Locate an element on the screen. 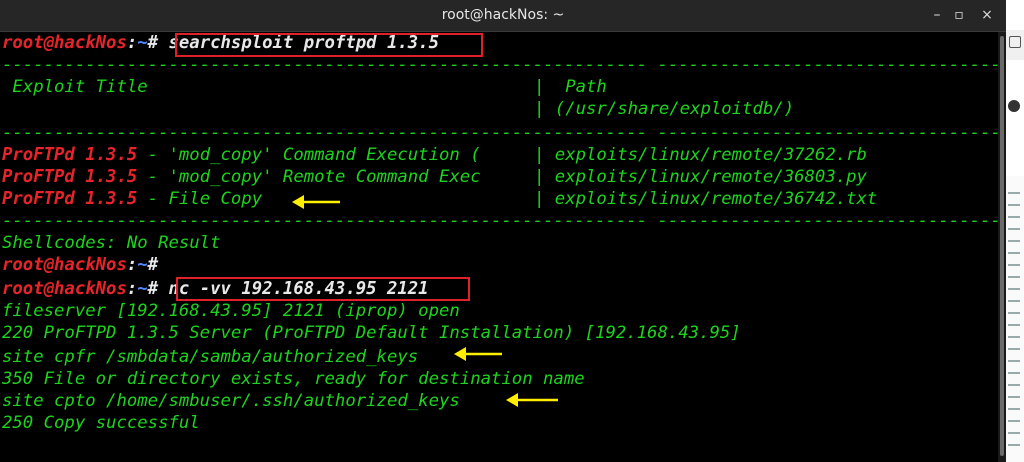 Image resolution: width=1024 pixels, height=462 pixels. avatar is located at coordinates (1014, 106).